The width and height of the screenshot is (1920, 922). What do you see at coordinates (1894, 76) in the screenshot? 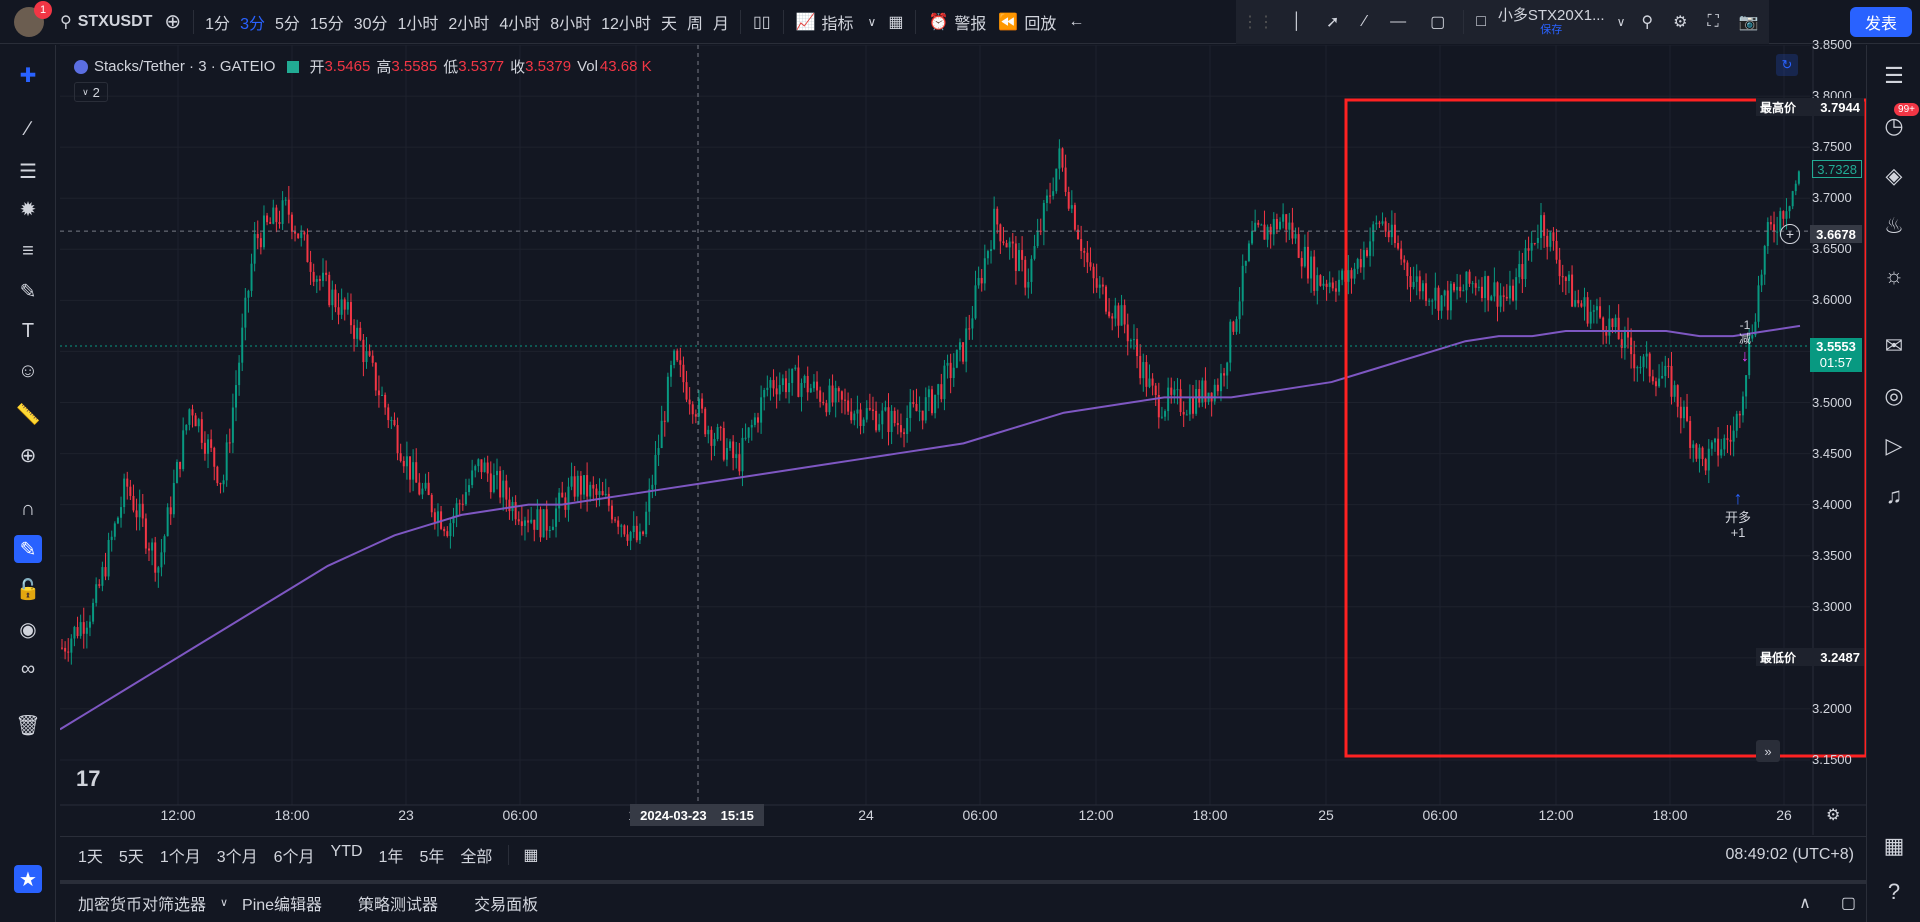
I see `watchlist-icon: ☰` at bounding box center [1894, 76].